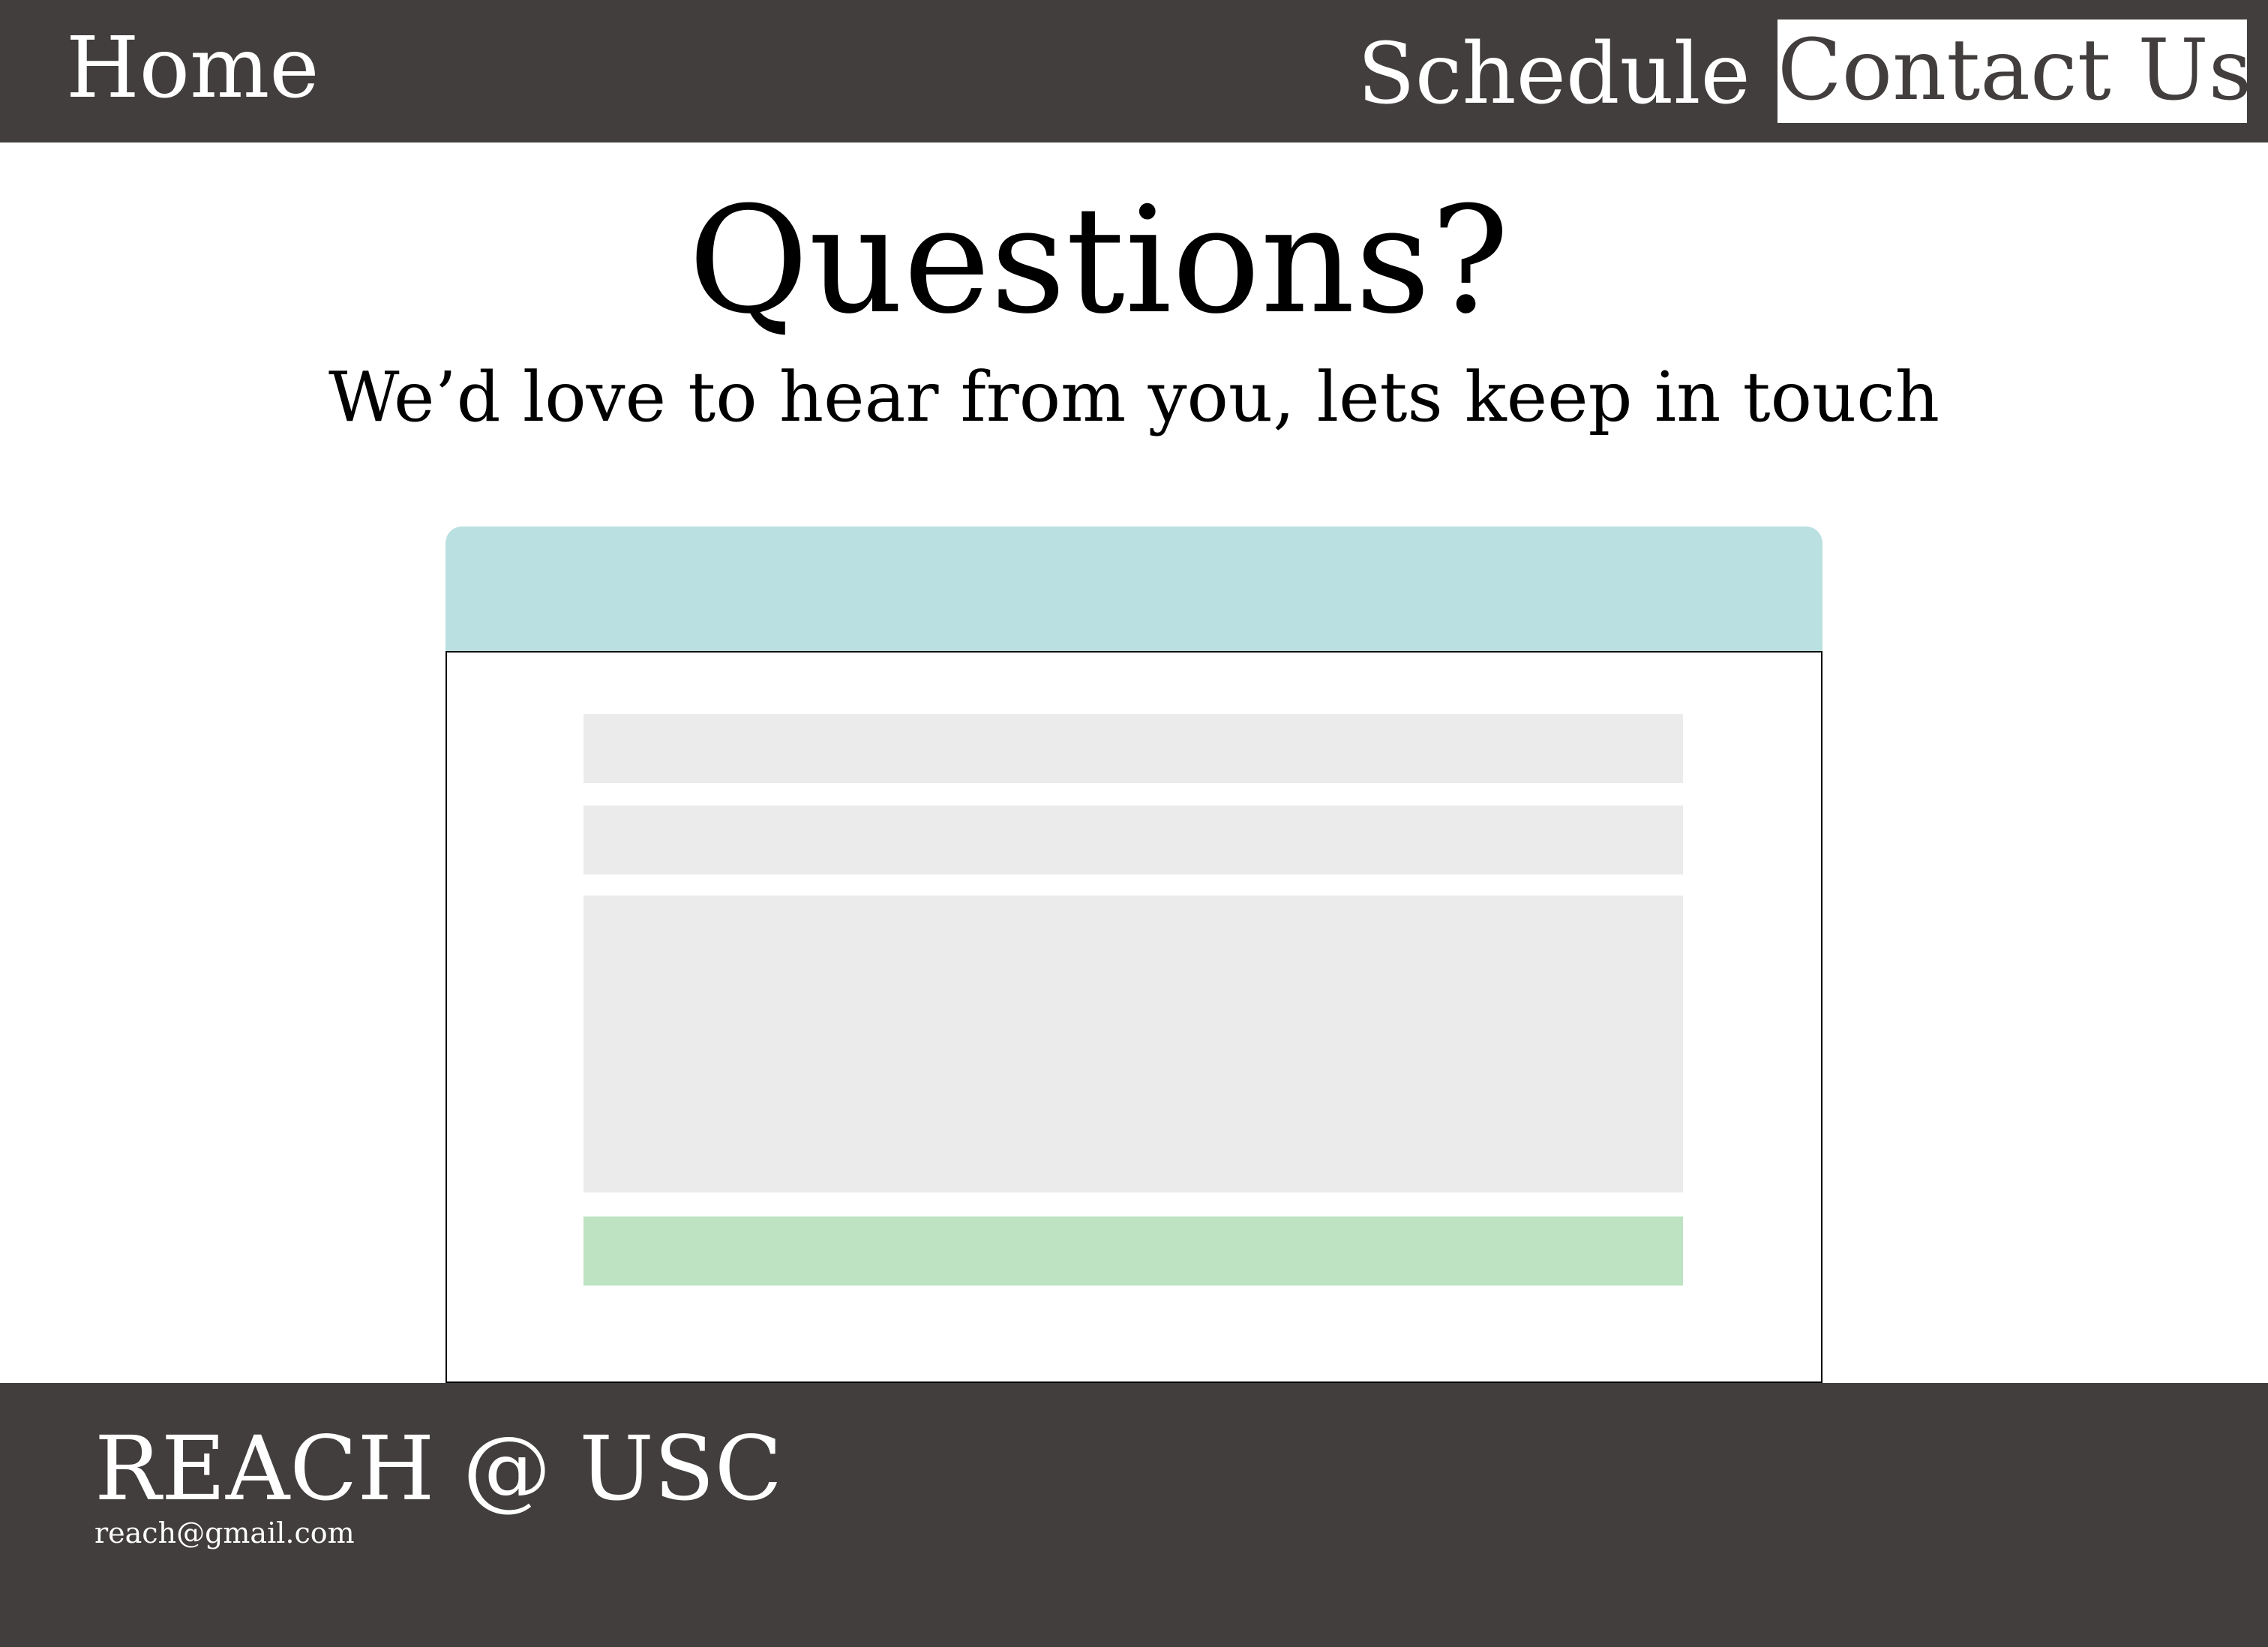  I want to click on submit-button, so click(1133, 1251).